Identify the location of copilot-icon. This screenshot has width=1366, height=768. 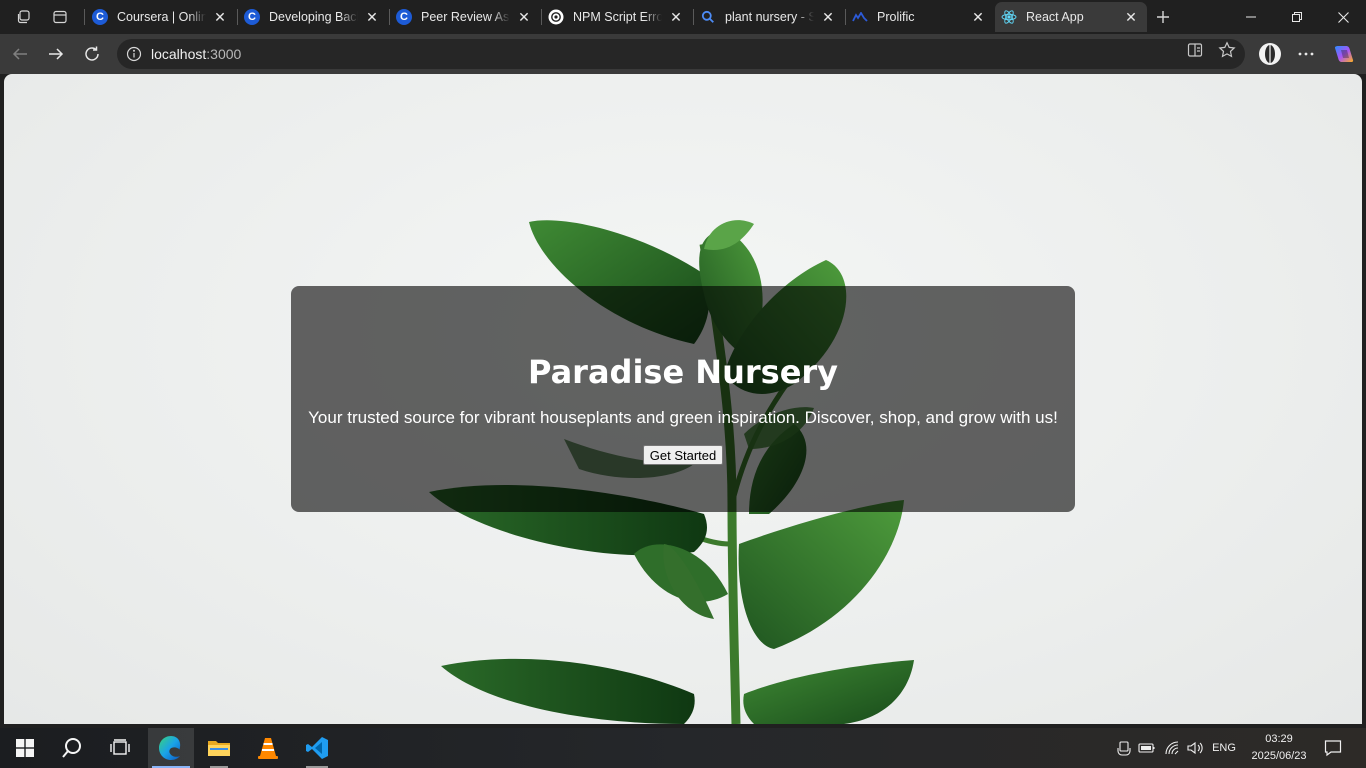
(1344, 54).